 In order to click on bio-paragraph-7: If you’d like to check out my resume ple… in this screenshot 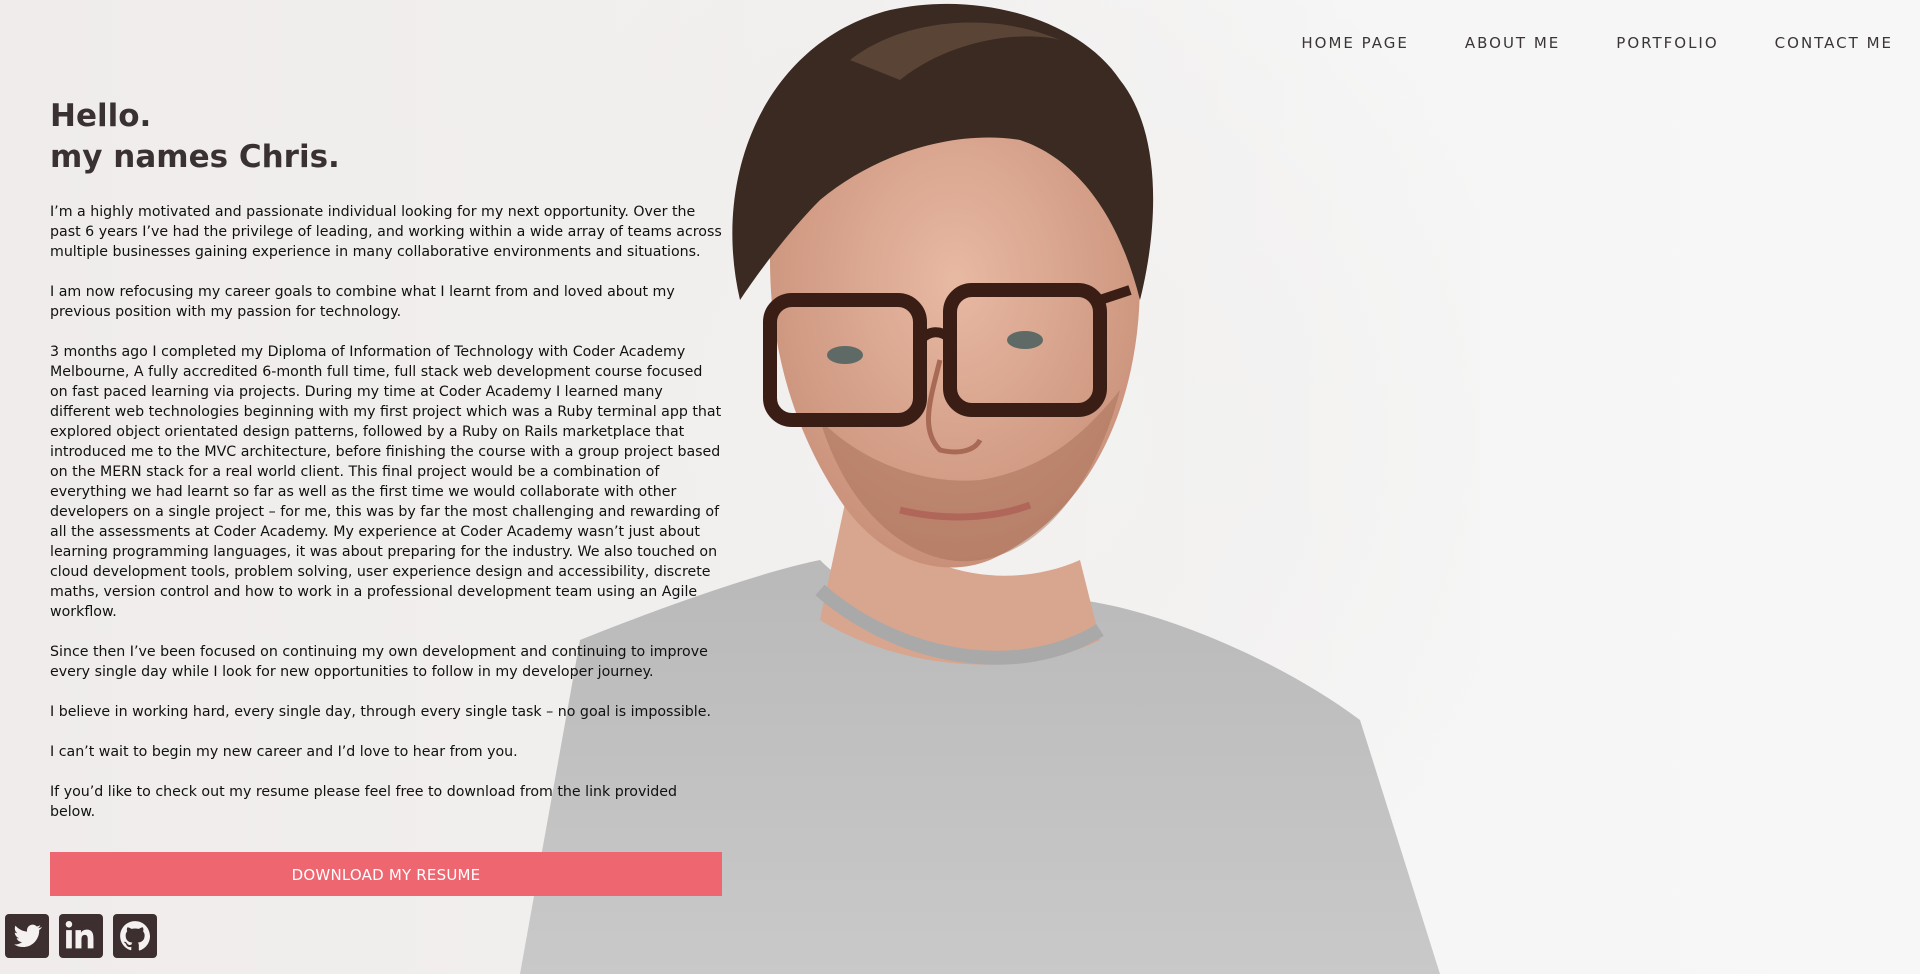, I will do `click(364, 802)`.